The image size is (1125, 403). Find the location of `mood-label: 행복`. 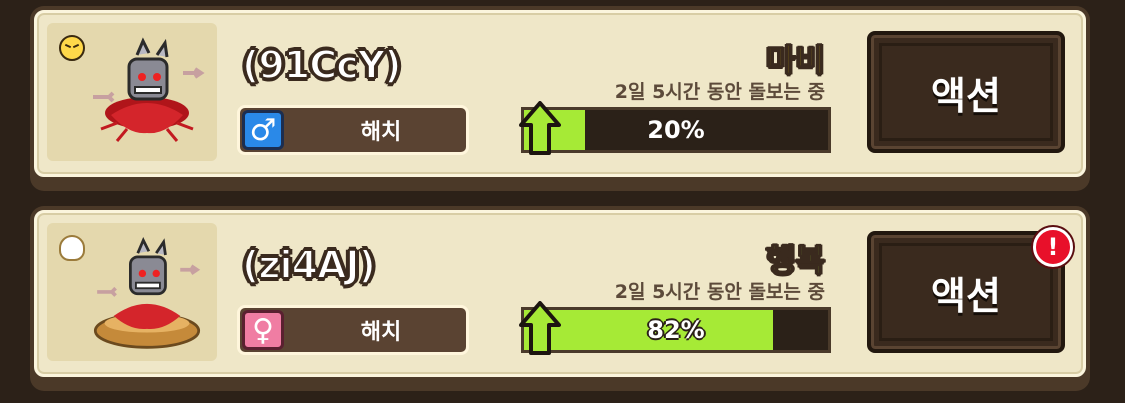

mood-label: 행복 is located at coordinates (795, 260).